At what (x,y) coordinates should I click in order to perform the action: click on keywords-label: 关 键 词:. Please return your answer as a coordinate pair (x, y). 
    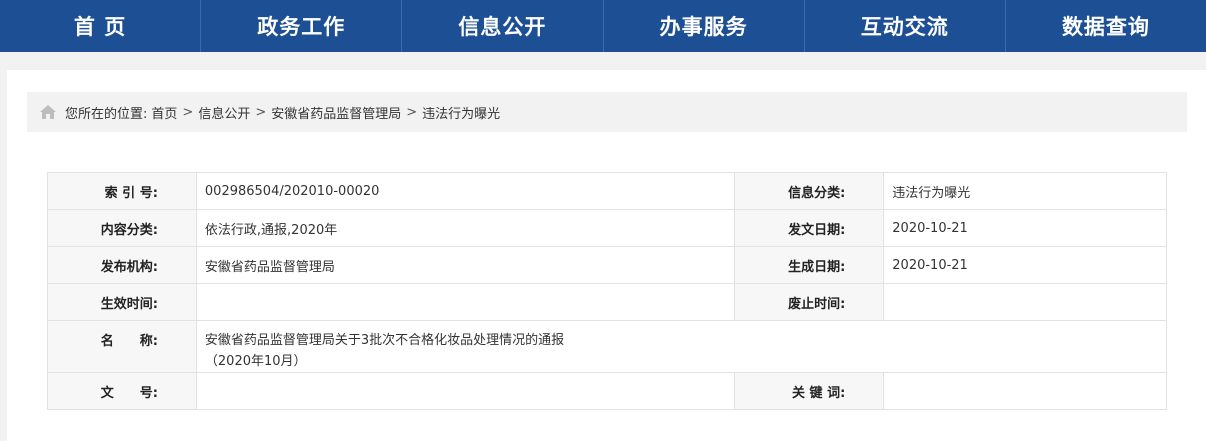
    Looking at the image, I should click on (809, 391).